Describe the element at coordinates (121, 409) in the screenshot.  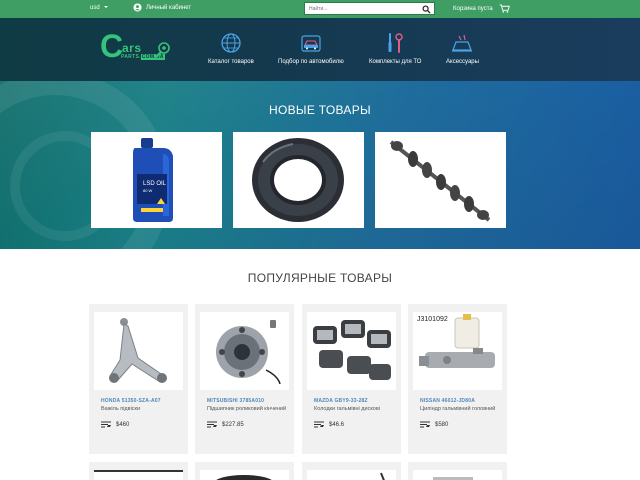
I see `product-description: Важіль підвіски` at that location.